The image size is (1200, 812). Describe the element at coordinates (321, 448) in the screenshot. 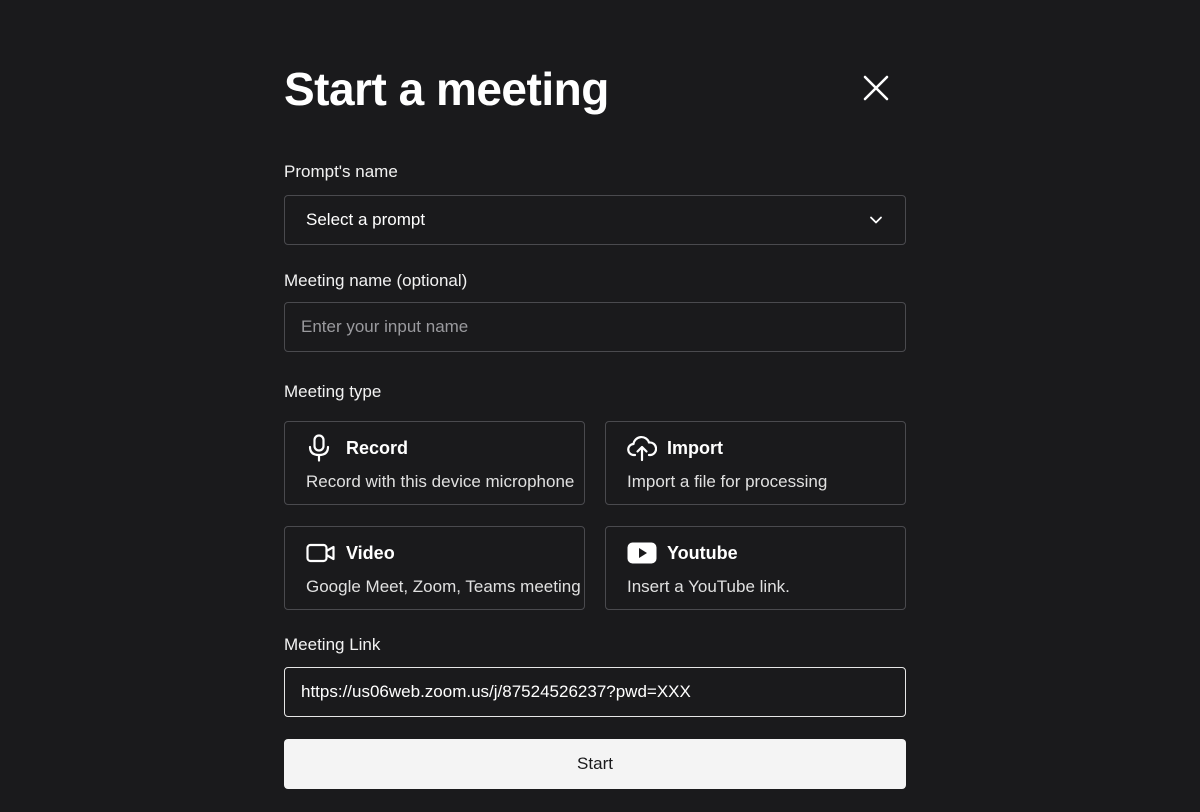

I see `microphone-icon` at that location.